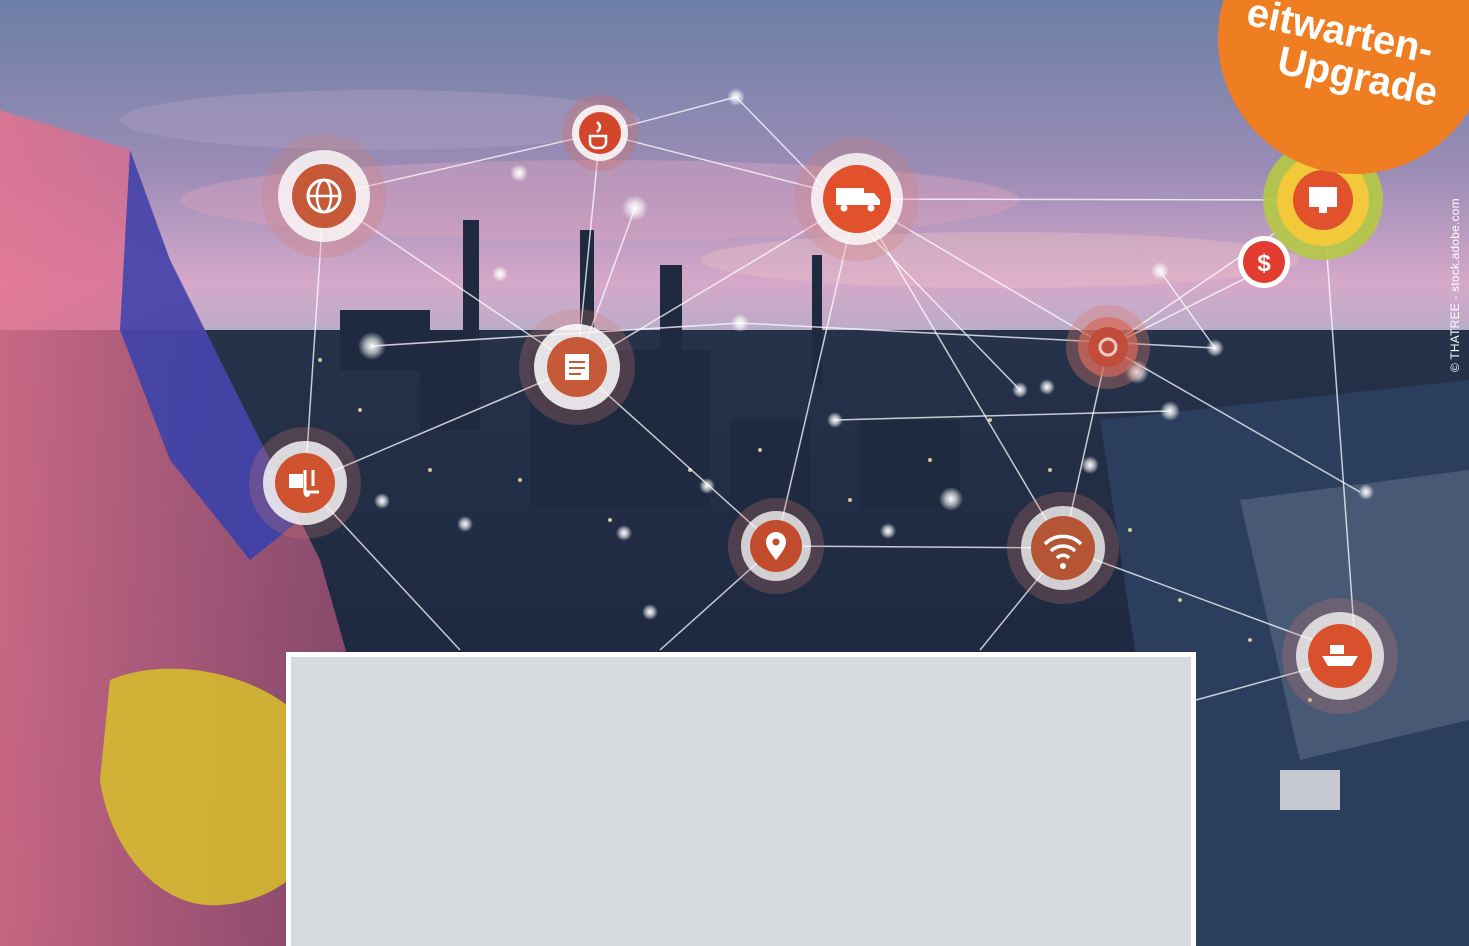 Image resolution: width=1469 pixels, height=946 pixels. I want to click on photo-credit: © THATREE - stock.adobe.com, so click(1455, 285).